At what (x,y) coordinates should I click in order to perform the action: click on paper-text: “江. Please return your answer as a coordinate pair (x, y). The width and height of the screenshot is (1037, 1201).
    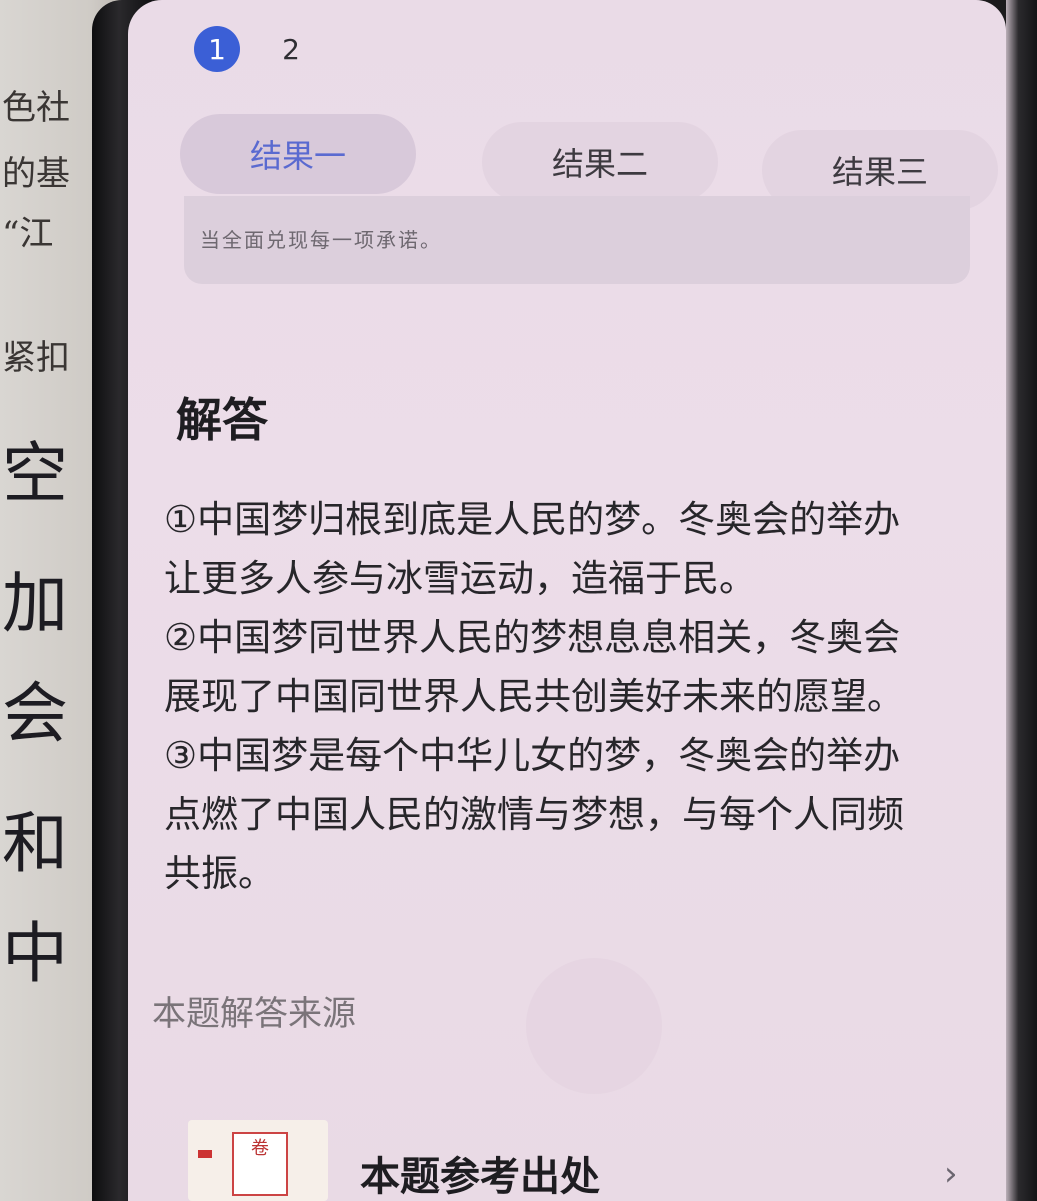
    Looking at the image, I should click on (28, 234).